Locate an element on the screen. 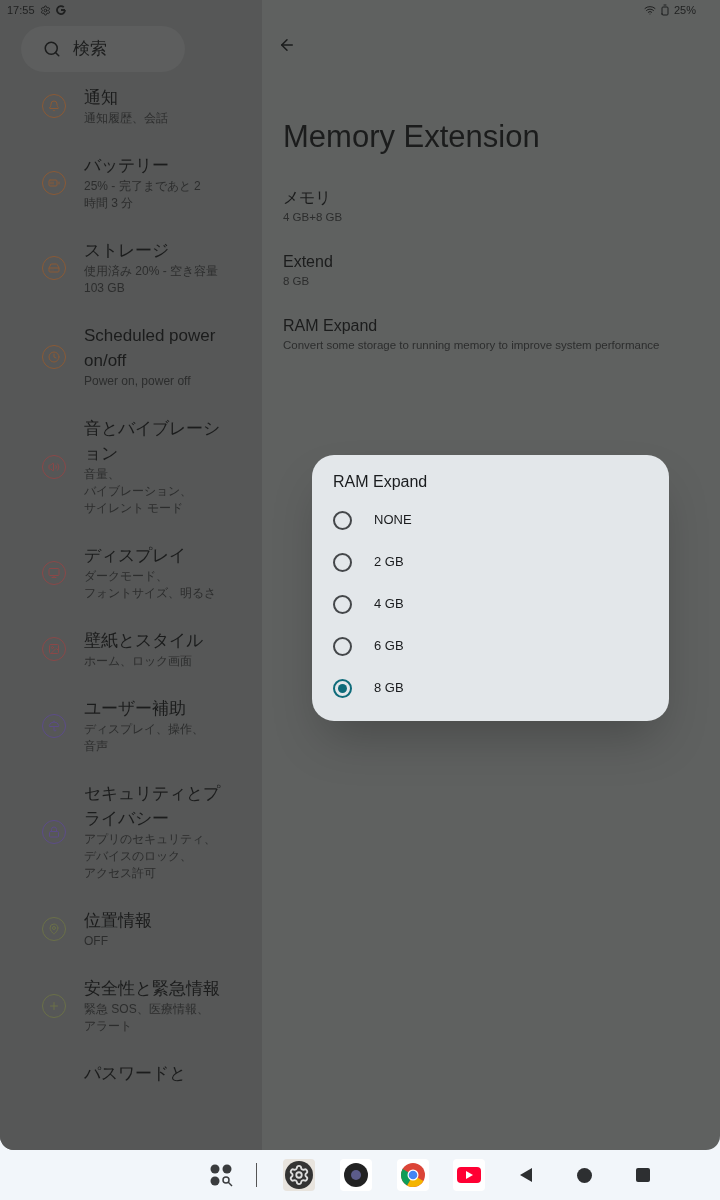 This screenshot has width=720, height=1200. home-nav-icon is located at coordinates (584, 1175).